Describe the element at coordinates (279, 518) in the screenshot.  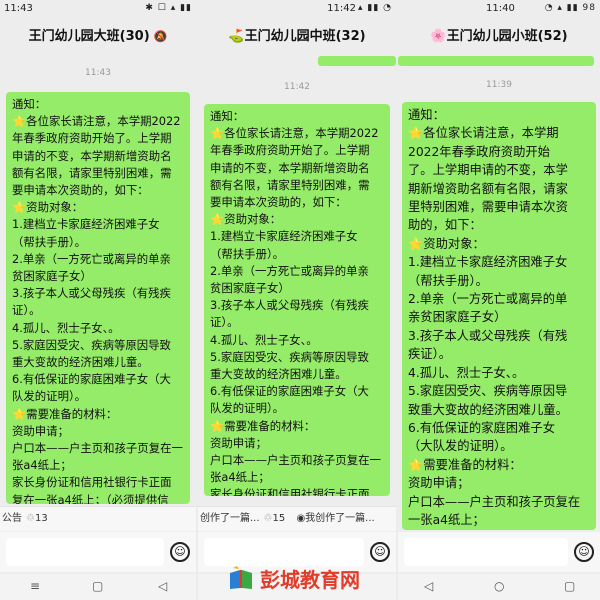
I see `notice-count: 15` at that location.